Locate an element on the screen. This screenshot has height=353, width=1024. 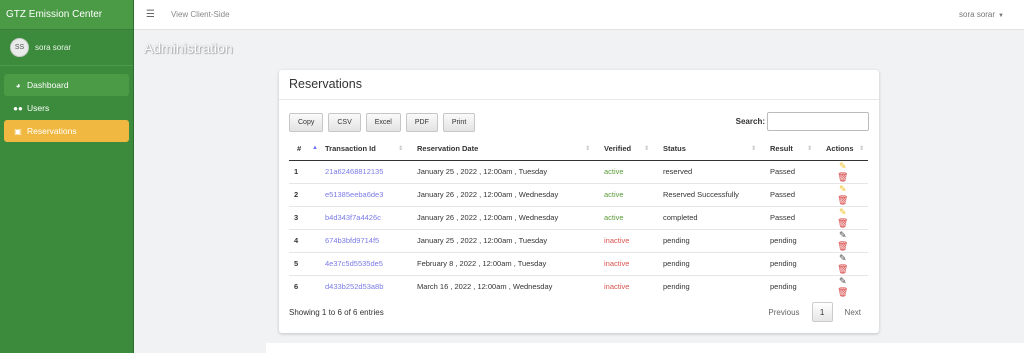
user-panel: SS sora sorar is located at coordinates (66, 48).